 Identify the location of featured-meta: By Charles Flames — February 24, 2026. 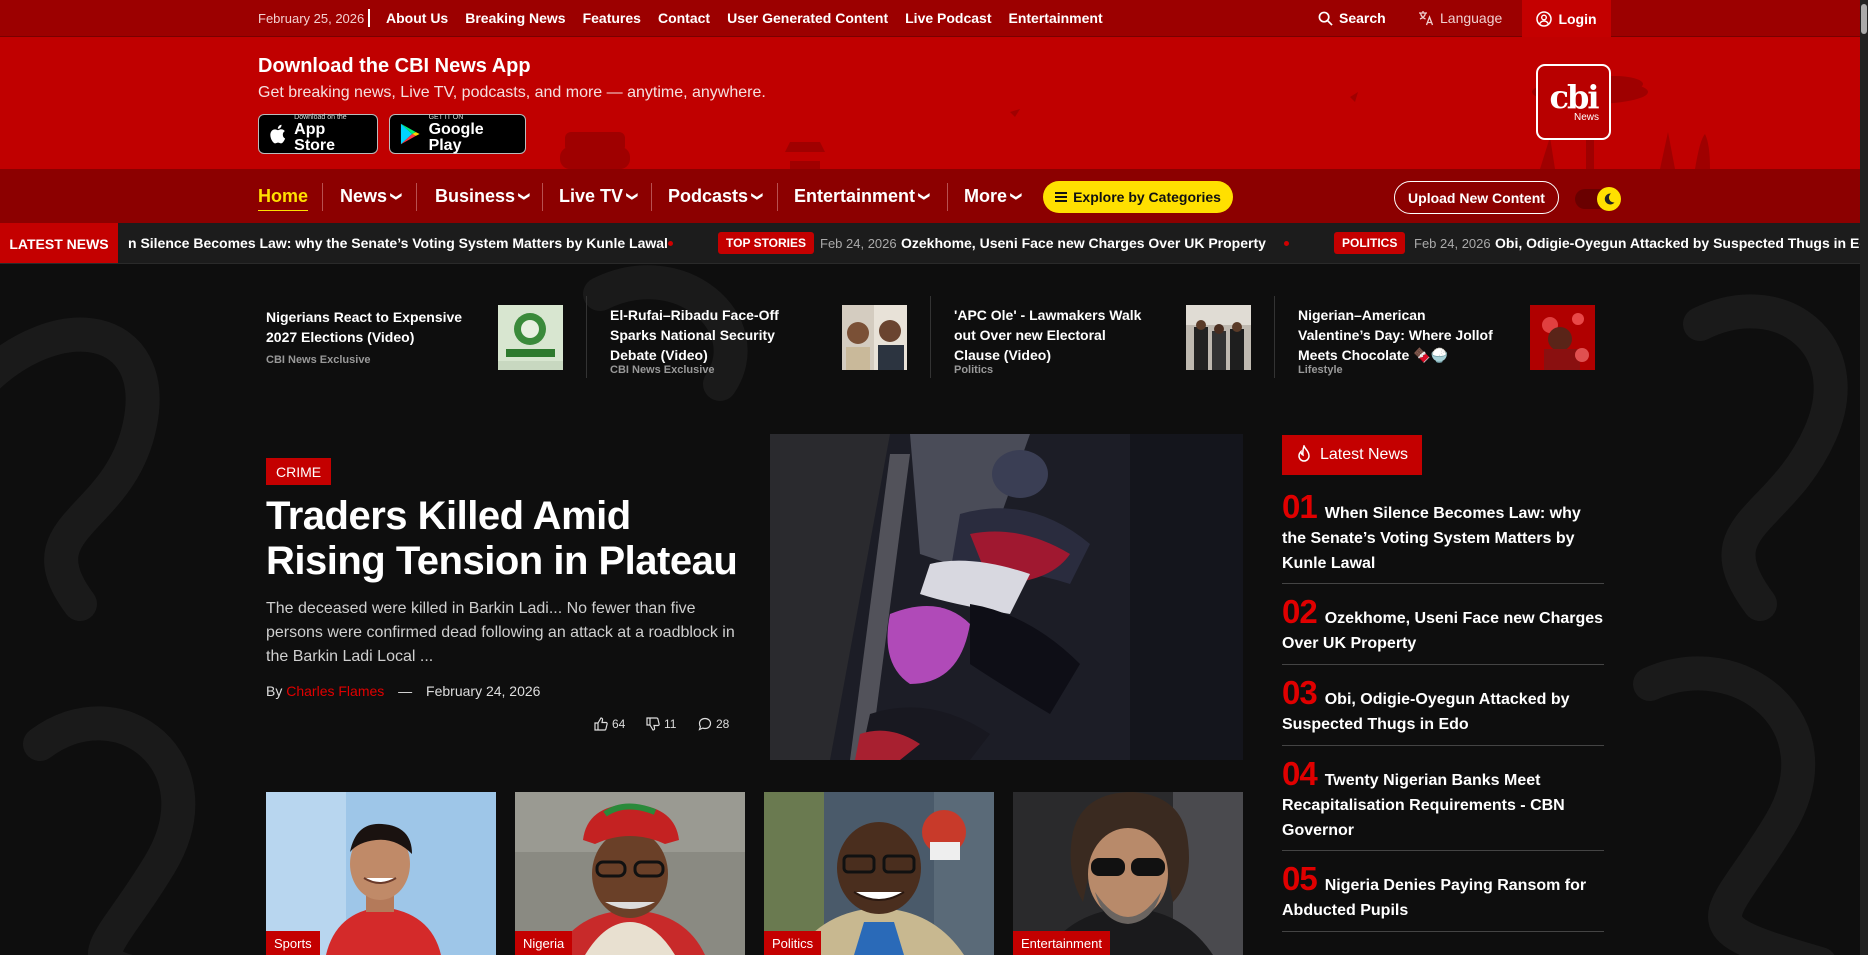
(403, 691).